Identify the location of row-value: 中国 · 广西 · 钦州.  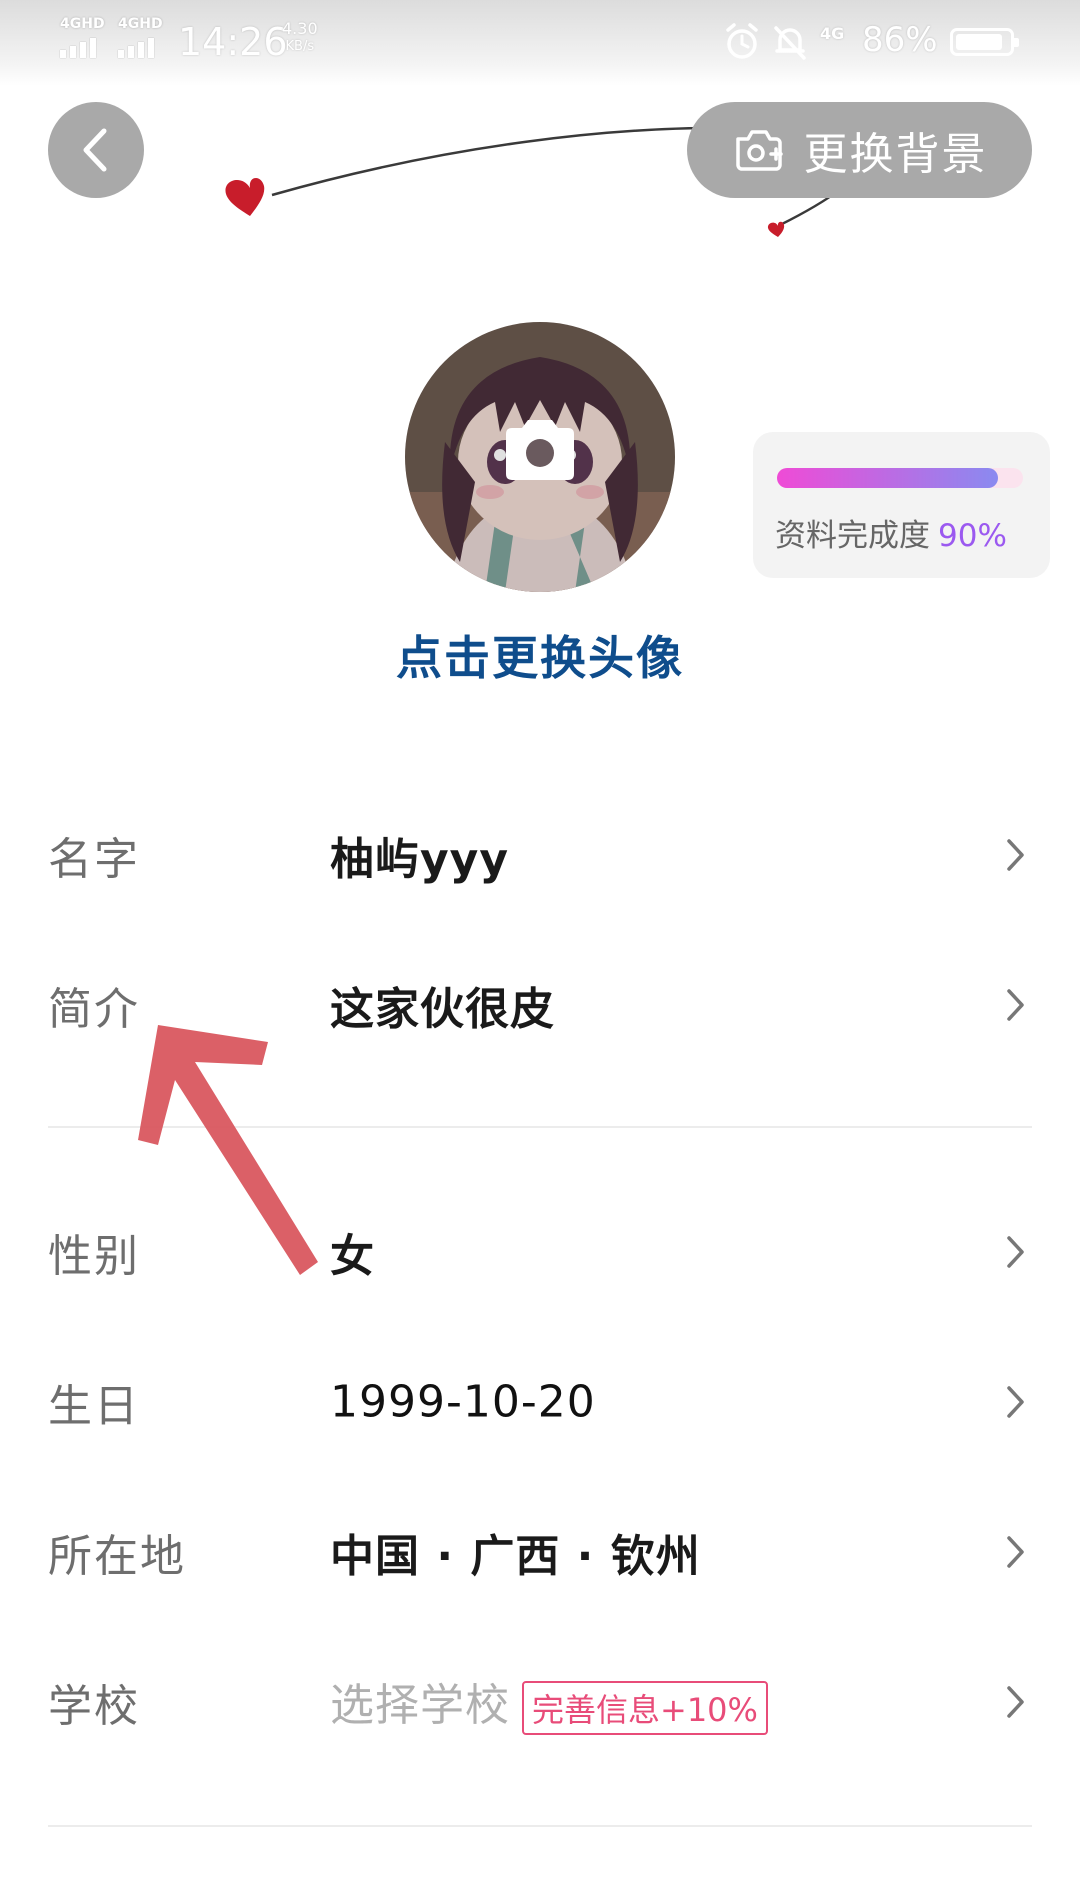
(515, 1556).